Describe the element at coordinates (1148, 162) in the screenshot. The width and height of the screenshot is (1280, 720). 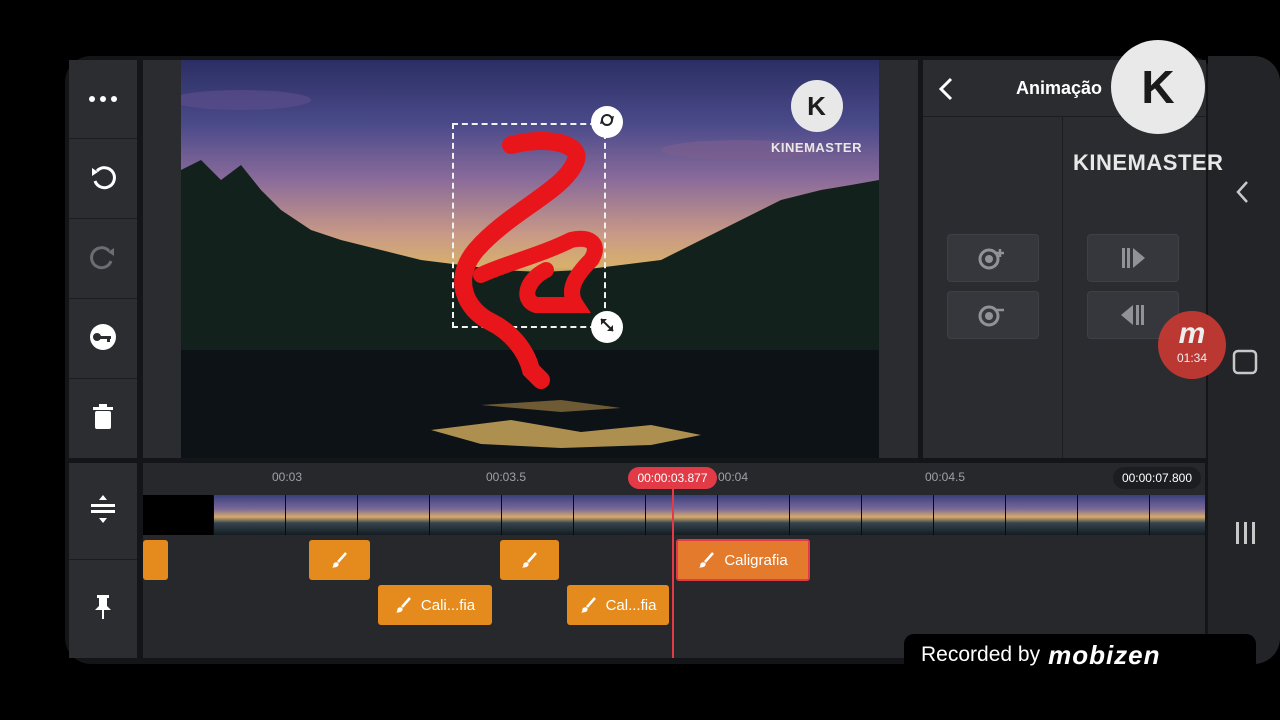
I see `kinemaster-overlay-text: KINEMASTER` at that location.